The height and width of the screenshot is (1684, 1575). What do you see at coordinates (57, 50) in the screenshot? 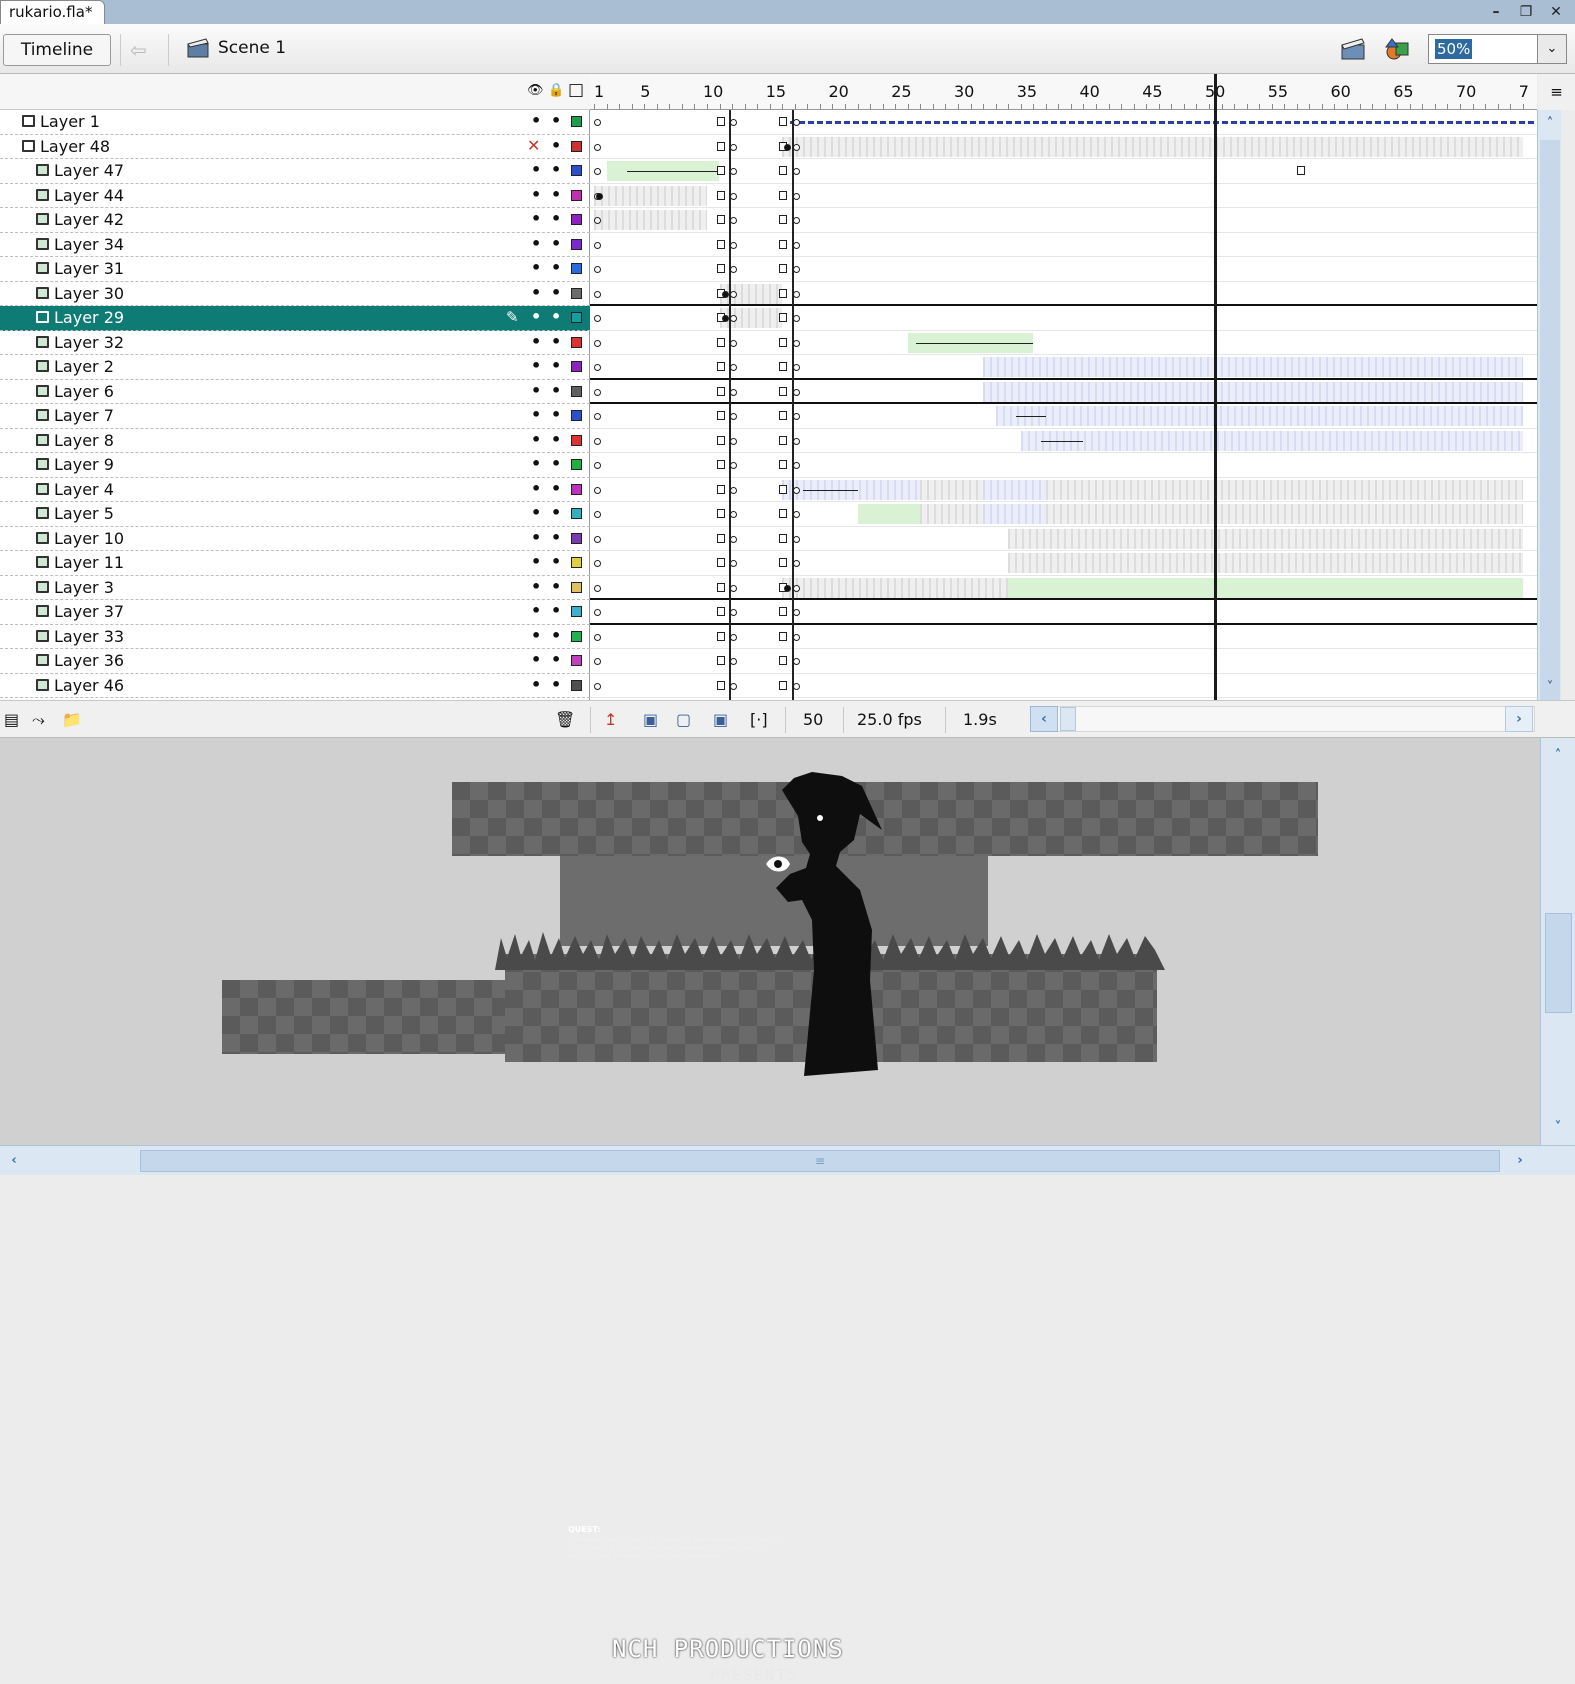
I see `timeline-toggle-button: Timeline` at bounding box center [57, 50].